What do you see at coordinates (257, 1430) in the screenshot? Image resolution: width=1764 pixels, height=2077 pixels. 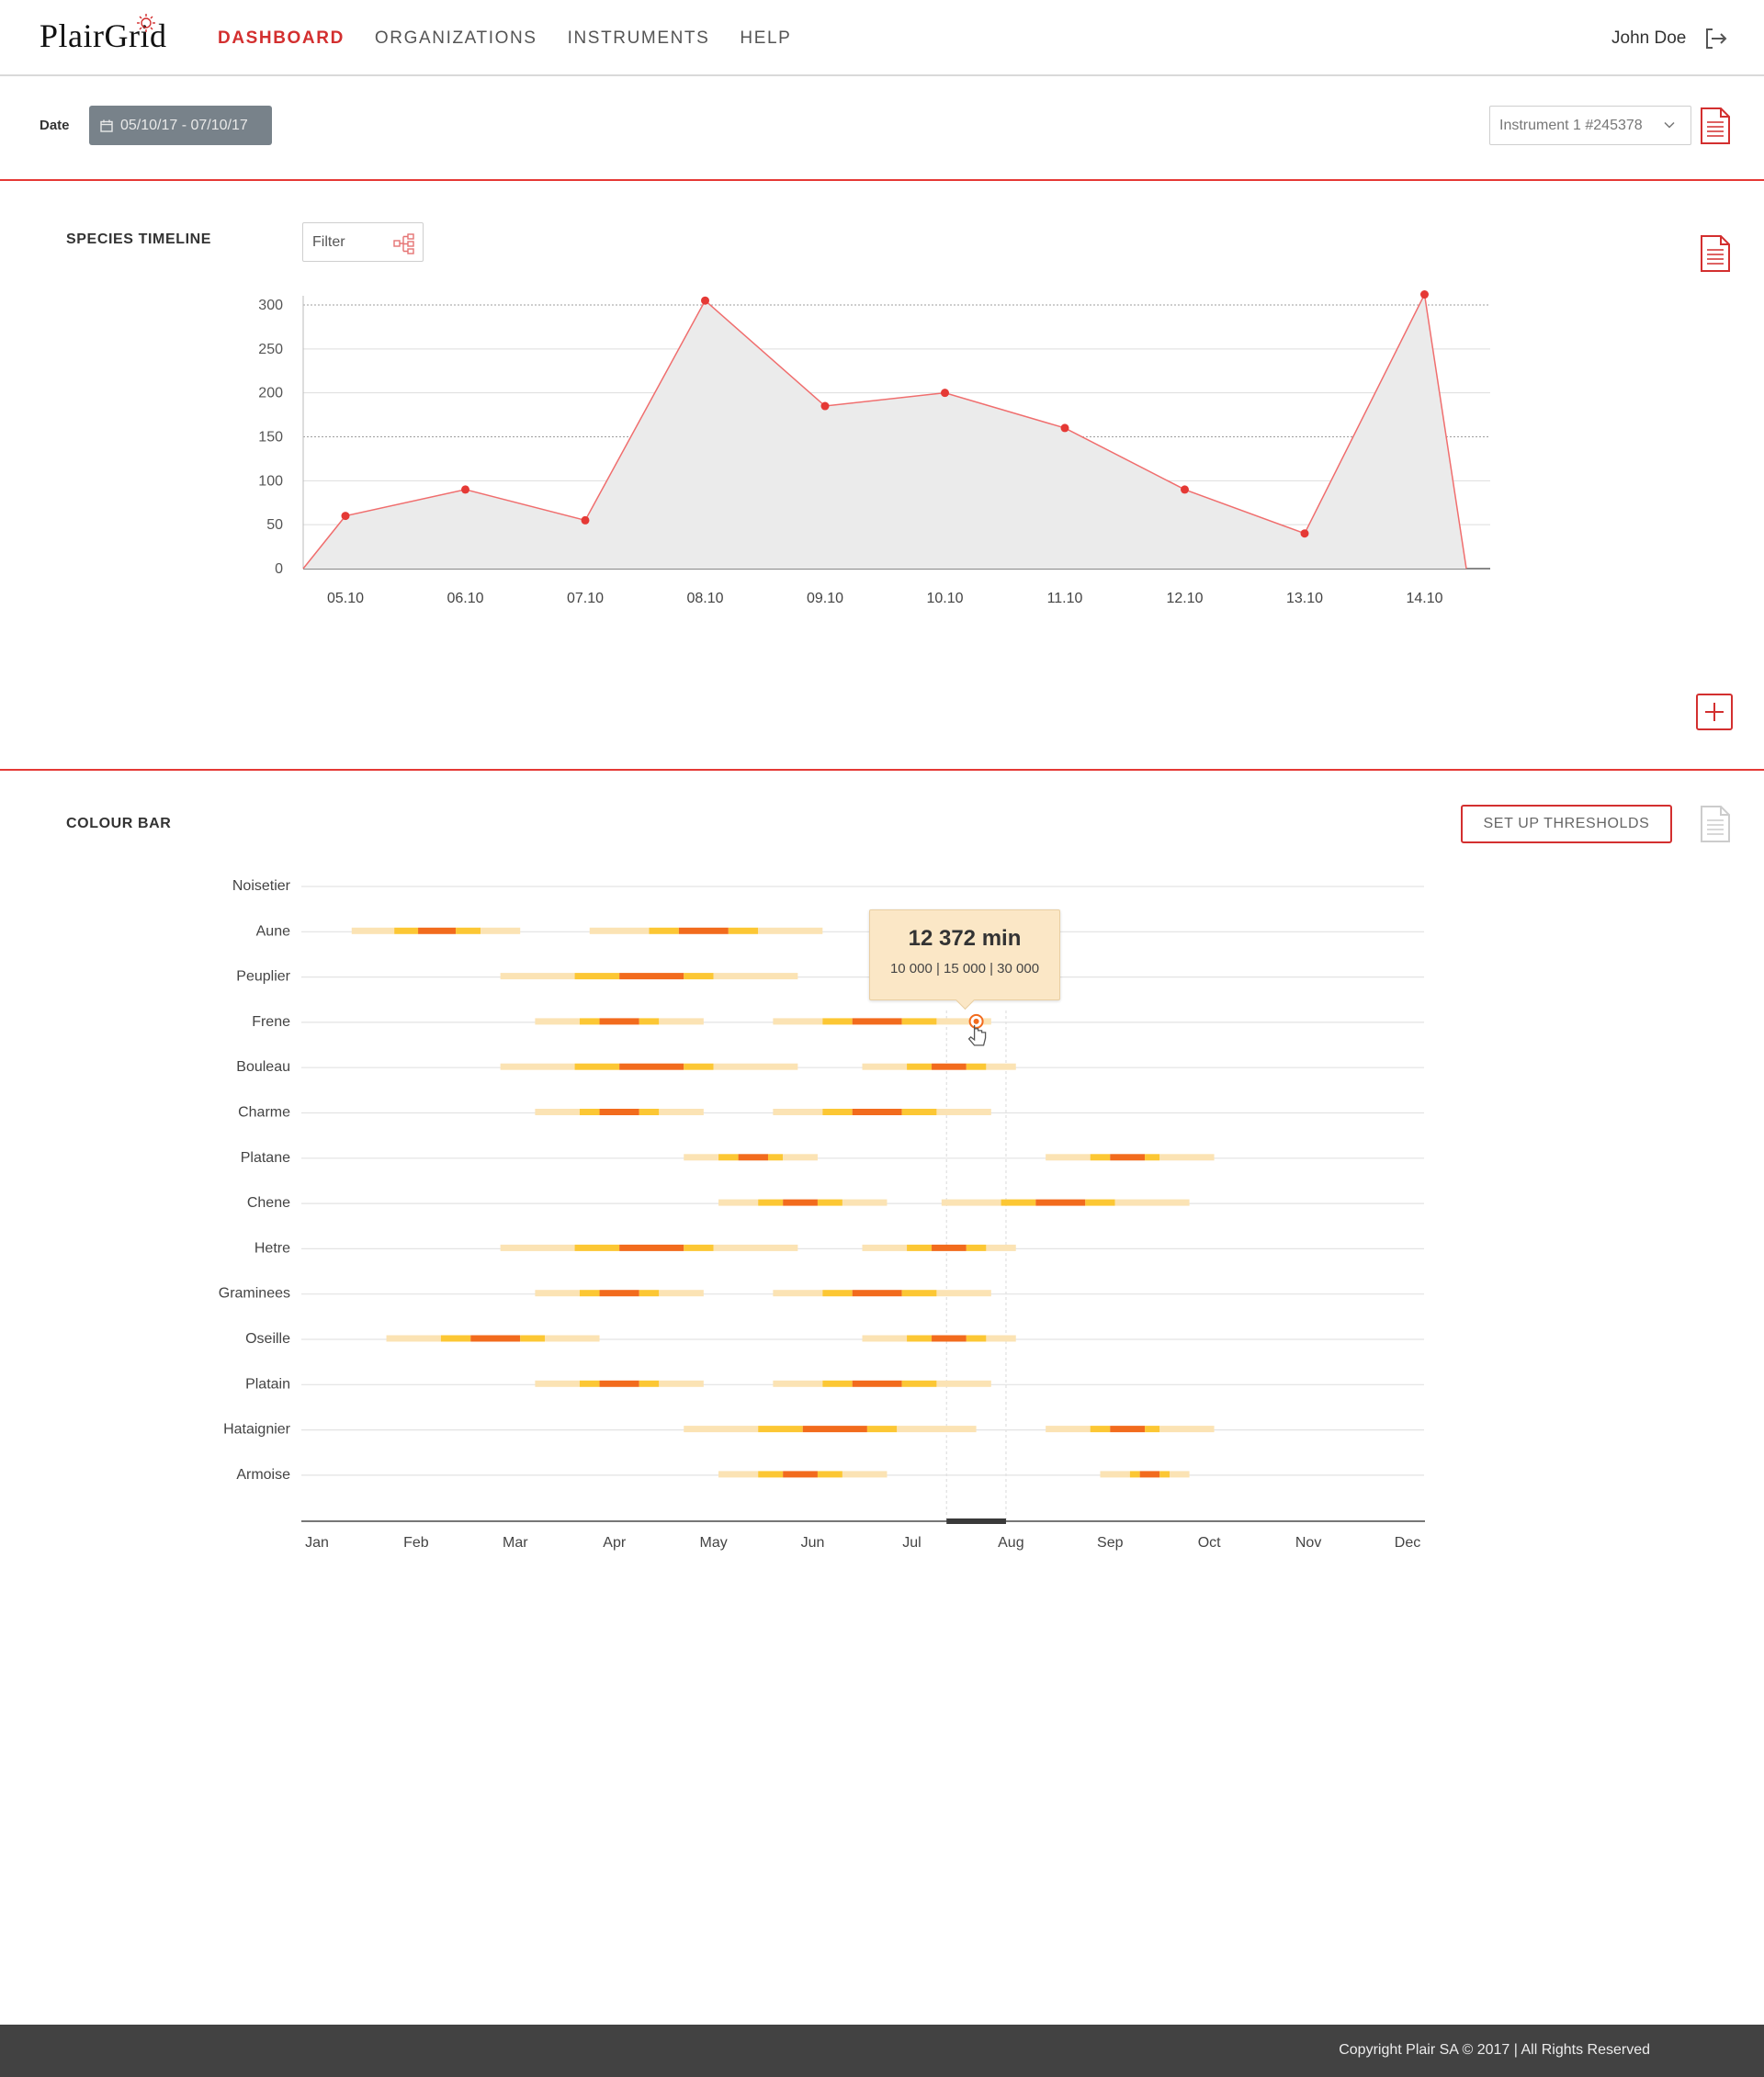 I see `species-label: Hataignier` at bounding box center [257, 1430].